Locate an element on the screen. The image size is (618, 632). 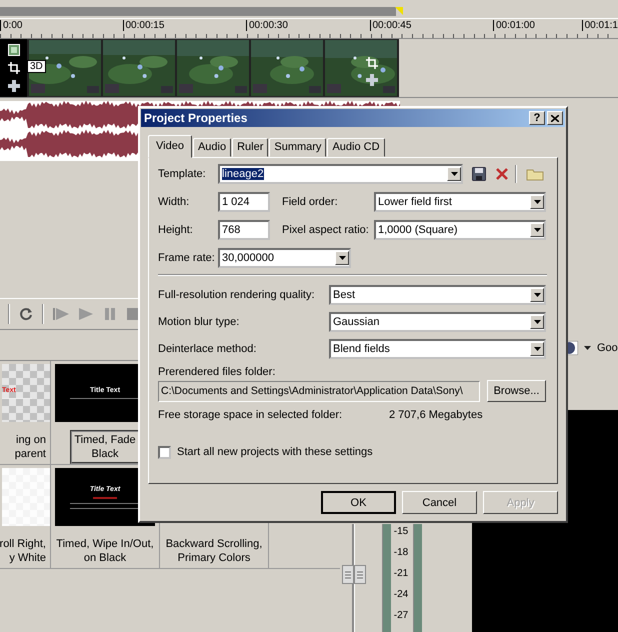
window-title: Project Properties is located at coordinates (196, 118).